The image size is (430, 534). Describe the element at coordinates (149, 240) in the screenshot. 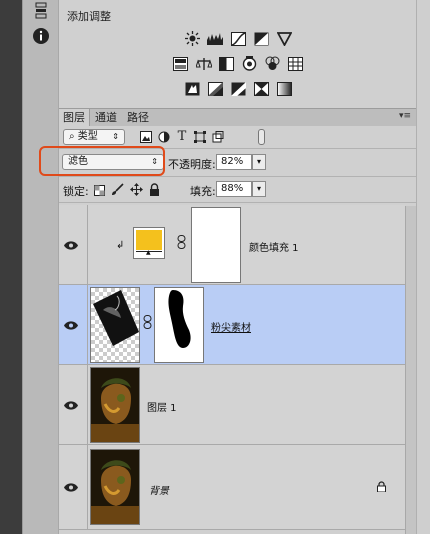

I see `color-swatch` at that location.